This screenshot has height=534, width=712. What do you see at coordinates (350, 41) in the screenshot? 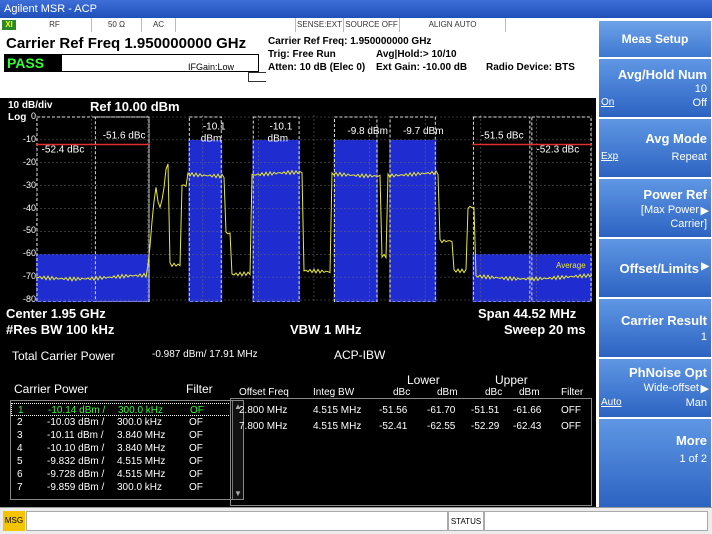
I see `carrier-ref-small: Carrier Ref Freq: 1.950000000 GHz` at bounding box center [350, 41].